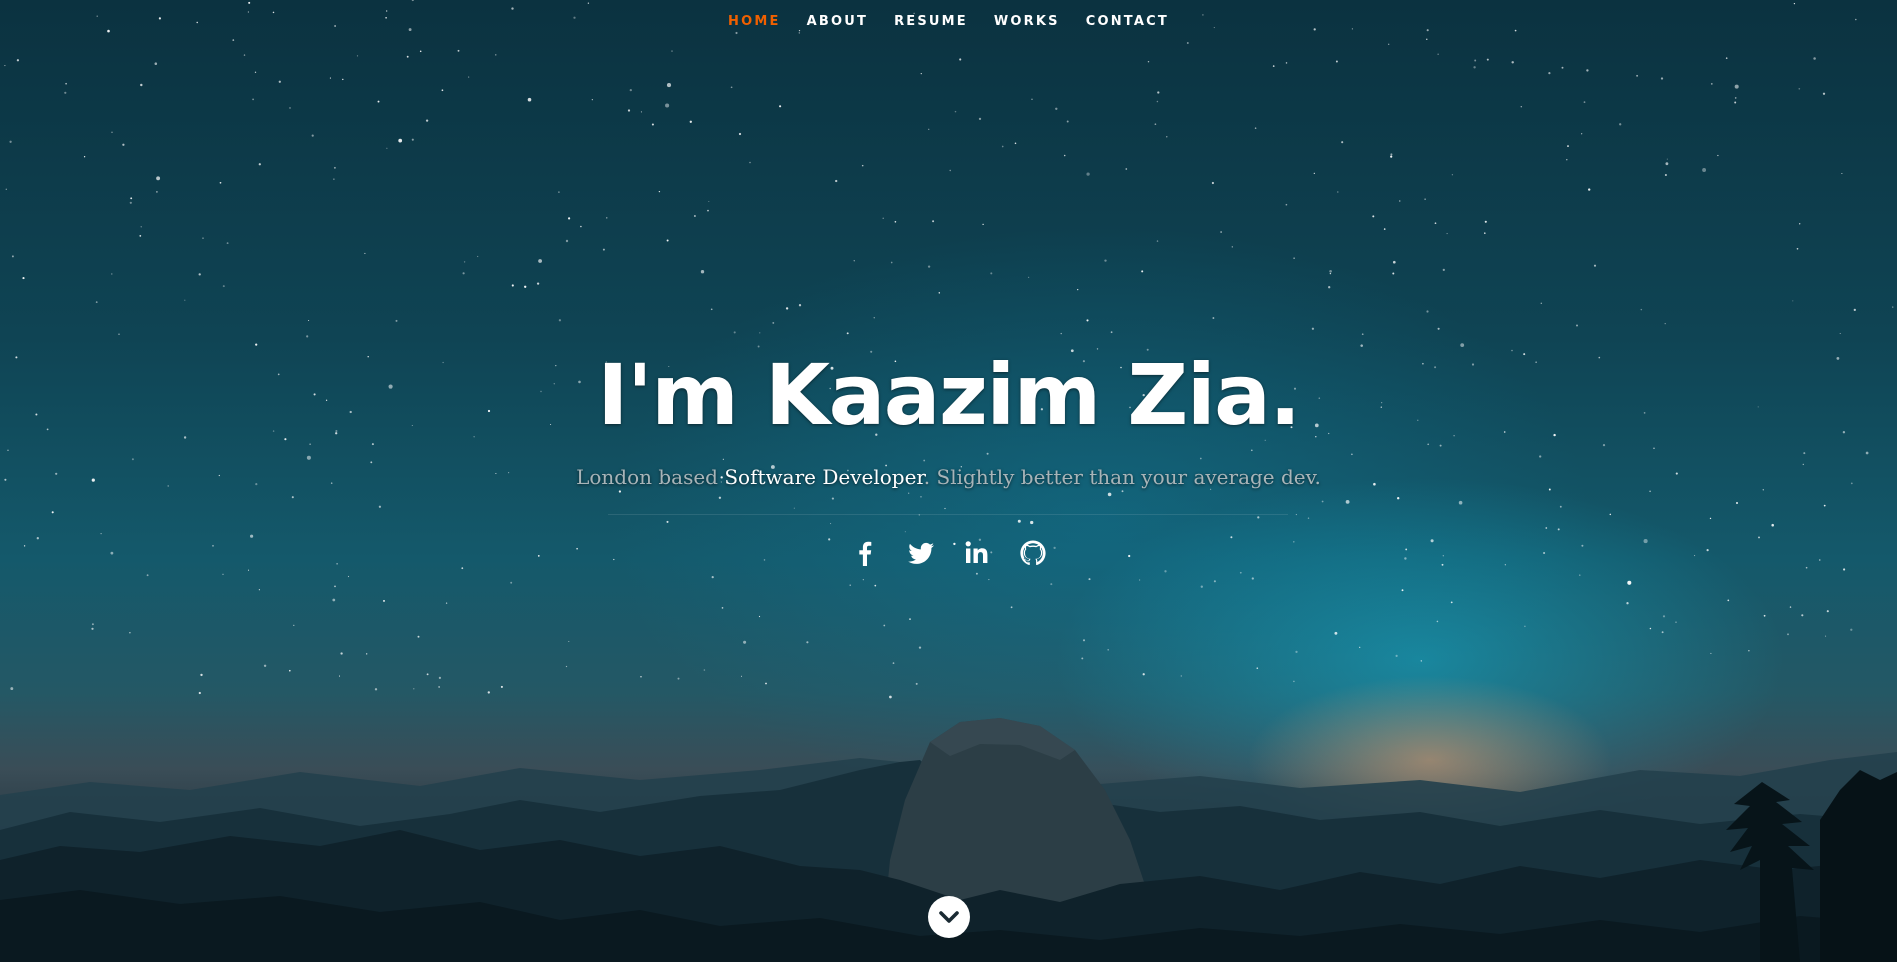  I want to click on facebook-icon, so click(864, 553).